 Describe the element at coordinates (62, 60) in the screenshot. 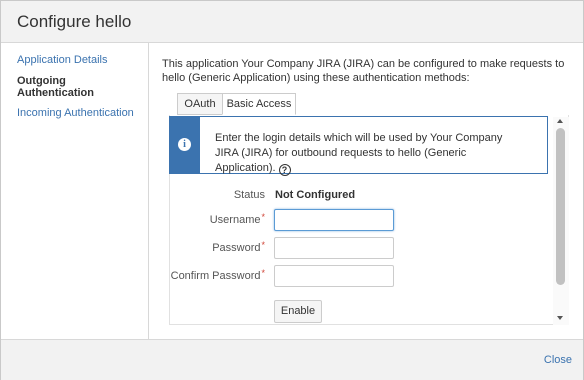

I see `sidebar-item-application-details: Application Details` at that location.